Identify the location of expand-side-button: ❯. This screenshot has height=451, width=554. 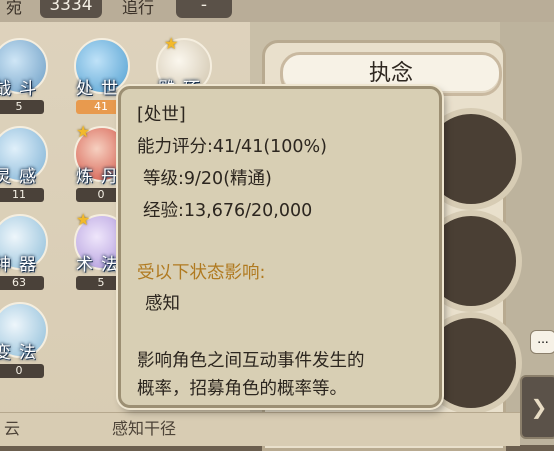
(537, 407).